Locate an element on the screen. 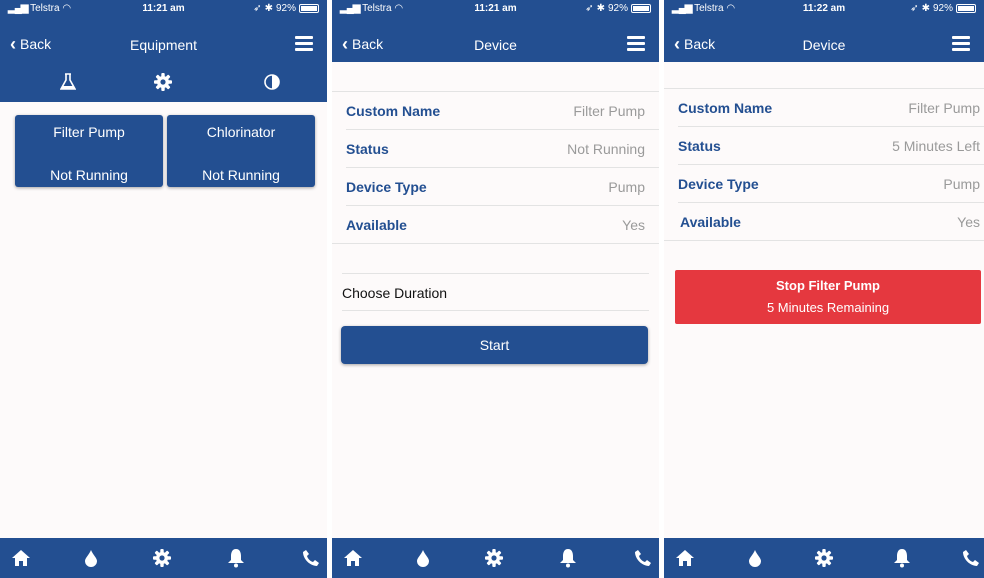 The height and width of the screenshot is (578, 984). equipment-chlorinator-button: Chlorinator Not Running is located at coordinates (241, 151).